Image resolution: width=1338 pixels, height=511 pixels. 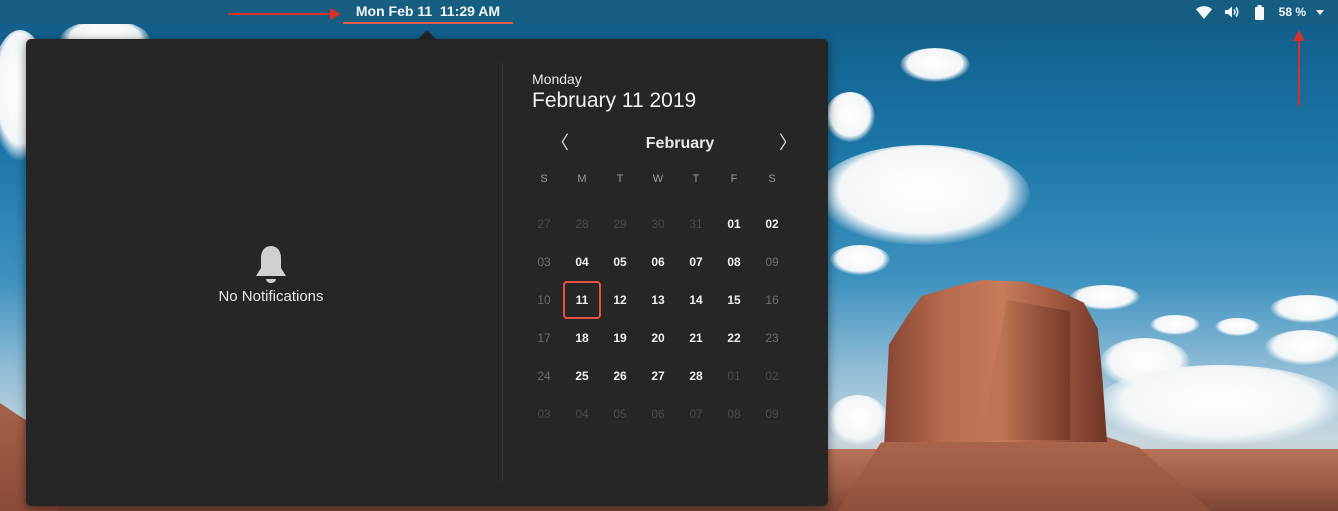 What do you see at coordinates (544, 376) in the screenshot?
I see `calendar-day: 24` at bounding box center [544, 376].